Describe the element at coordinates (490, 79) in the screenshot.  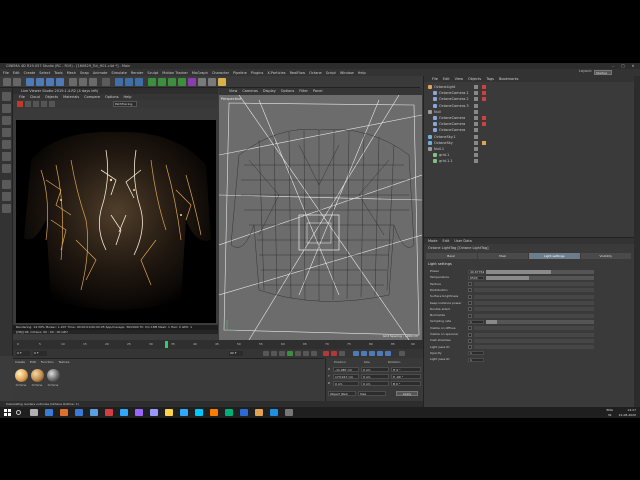
I see `om-menu-tags: Tags` at that location.